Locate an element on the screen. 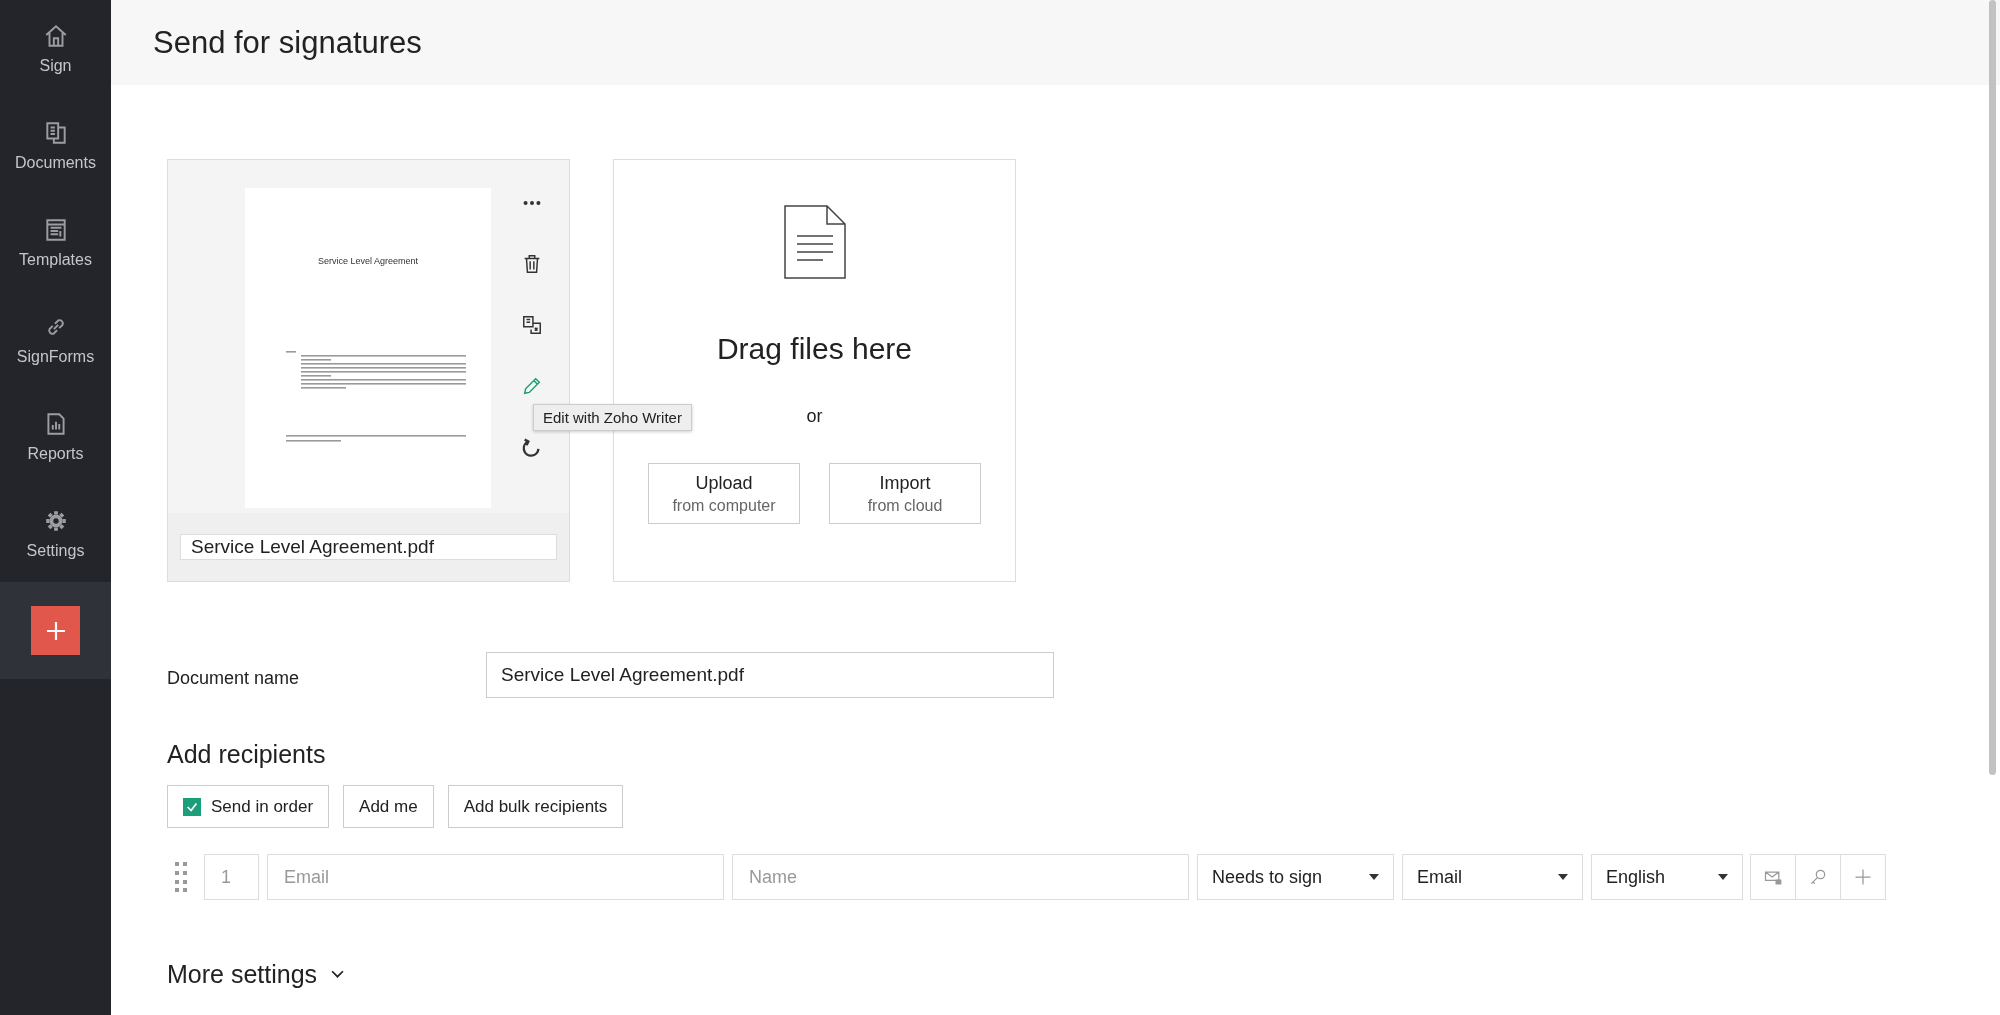  upload-option-button: Import from cloud is located at coordinates (905, 493).